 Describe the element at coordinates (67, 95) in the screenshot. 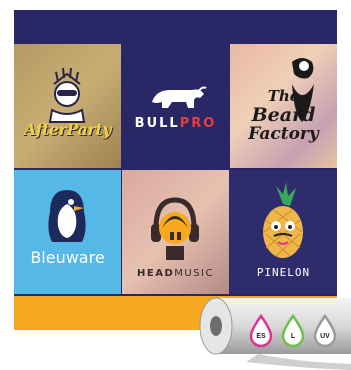

I see `statue-of-liberty-icon` at that location.